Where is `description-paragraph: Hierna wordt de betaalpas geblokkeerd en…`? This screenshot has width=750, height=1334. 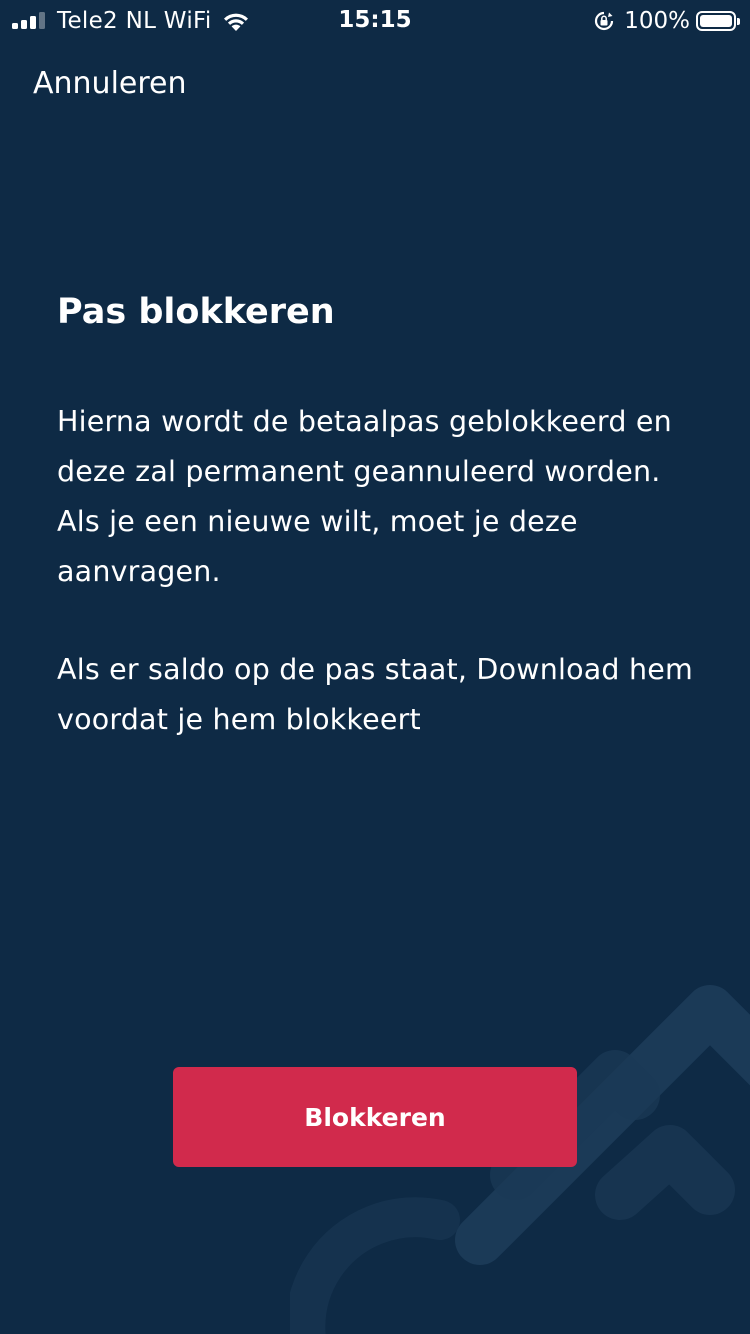 description-paragraph: Hierna wordt de betaalpas geblokkeerd en… is located at coordinates (364, 496).